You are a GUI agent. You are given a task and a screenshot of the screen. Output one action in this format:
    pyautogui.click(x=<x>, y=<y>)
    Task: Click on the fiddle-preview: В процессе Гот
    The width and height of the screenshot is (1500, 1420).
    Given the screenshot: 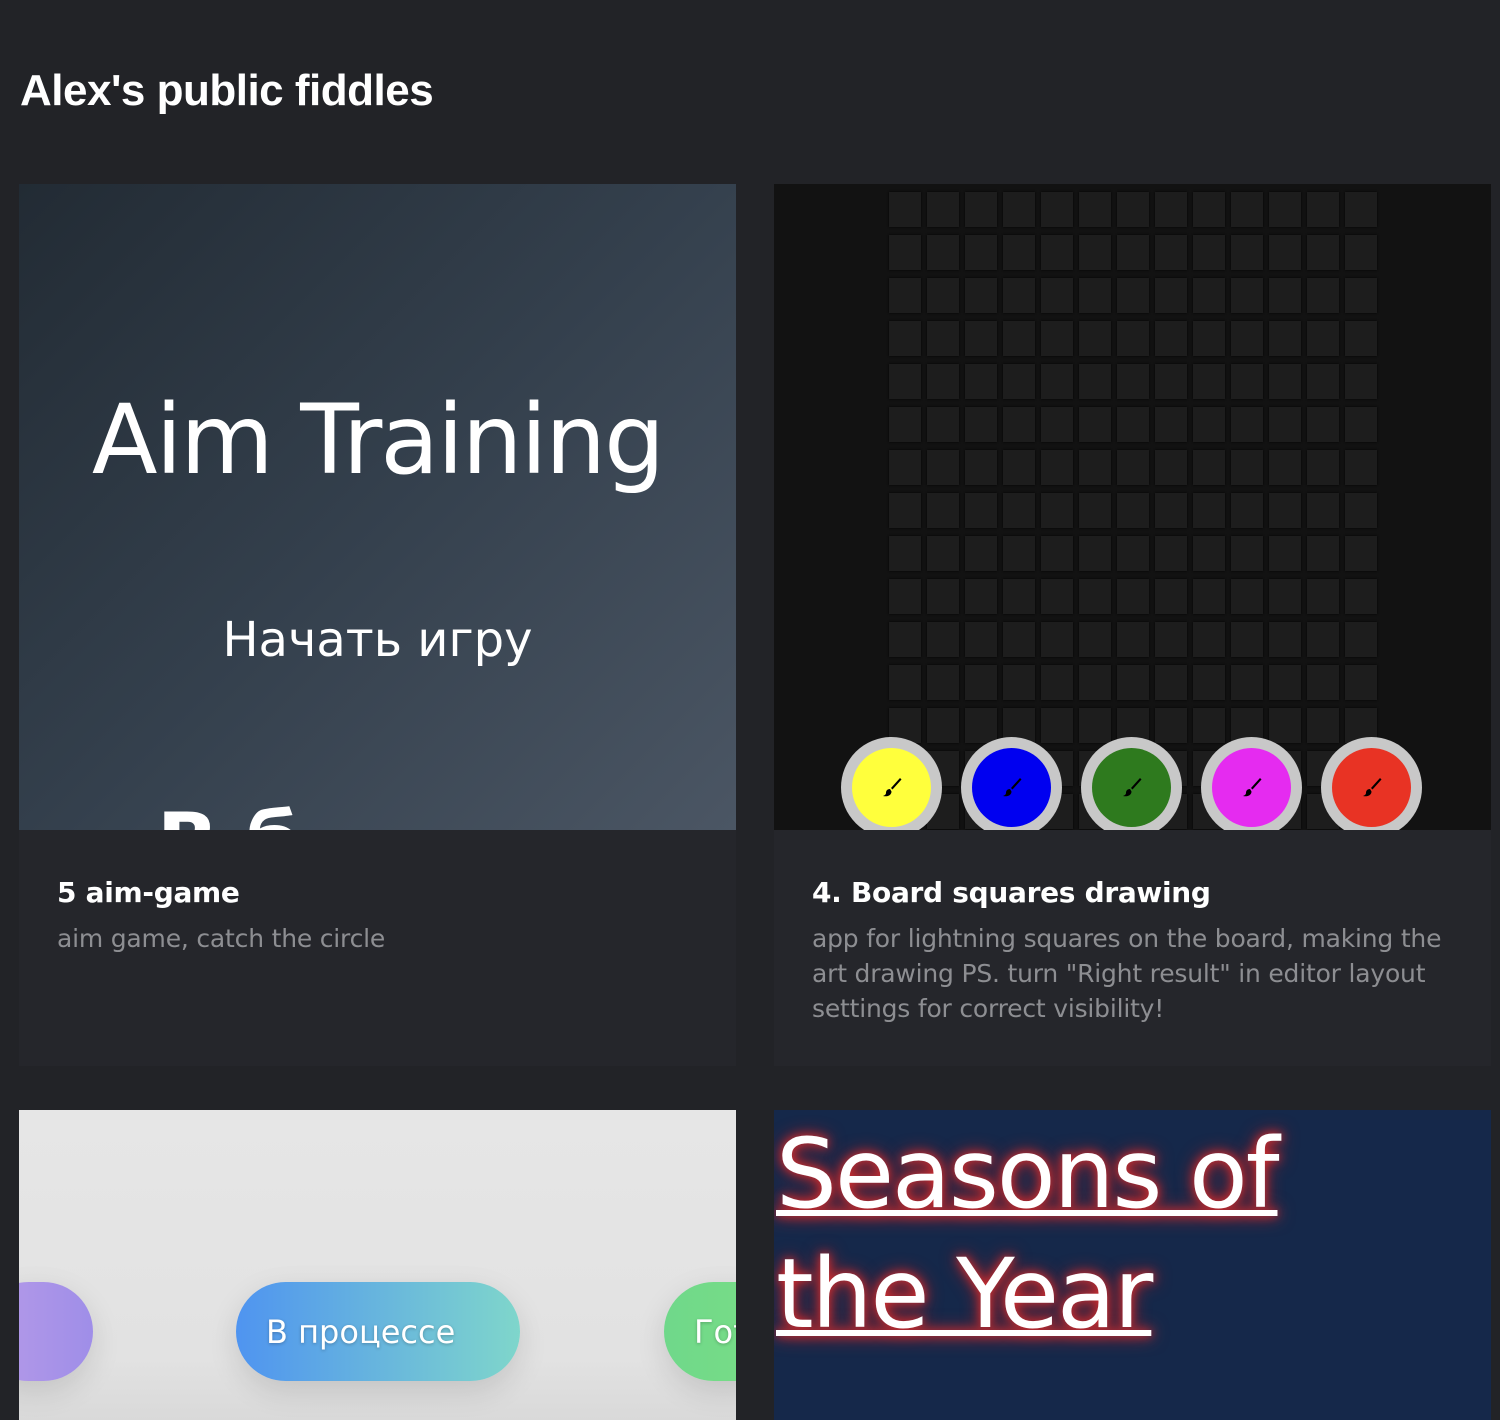 What is the action you would take?
    pyautogui.click(x=377, y=1265)
    